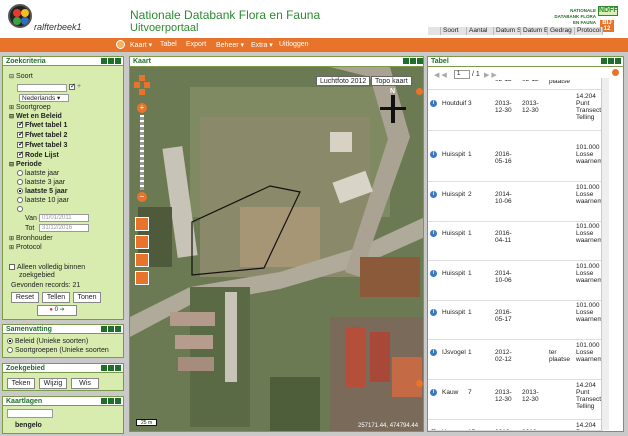  Describe the element at coordinates (142, 108) in the screenshot. I see `zoom-in-icon: +` at that location.